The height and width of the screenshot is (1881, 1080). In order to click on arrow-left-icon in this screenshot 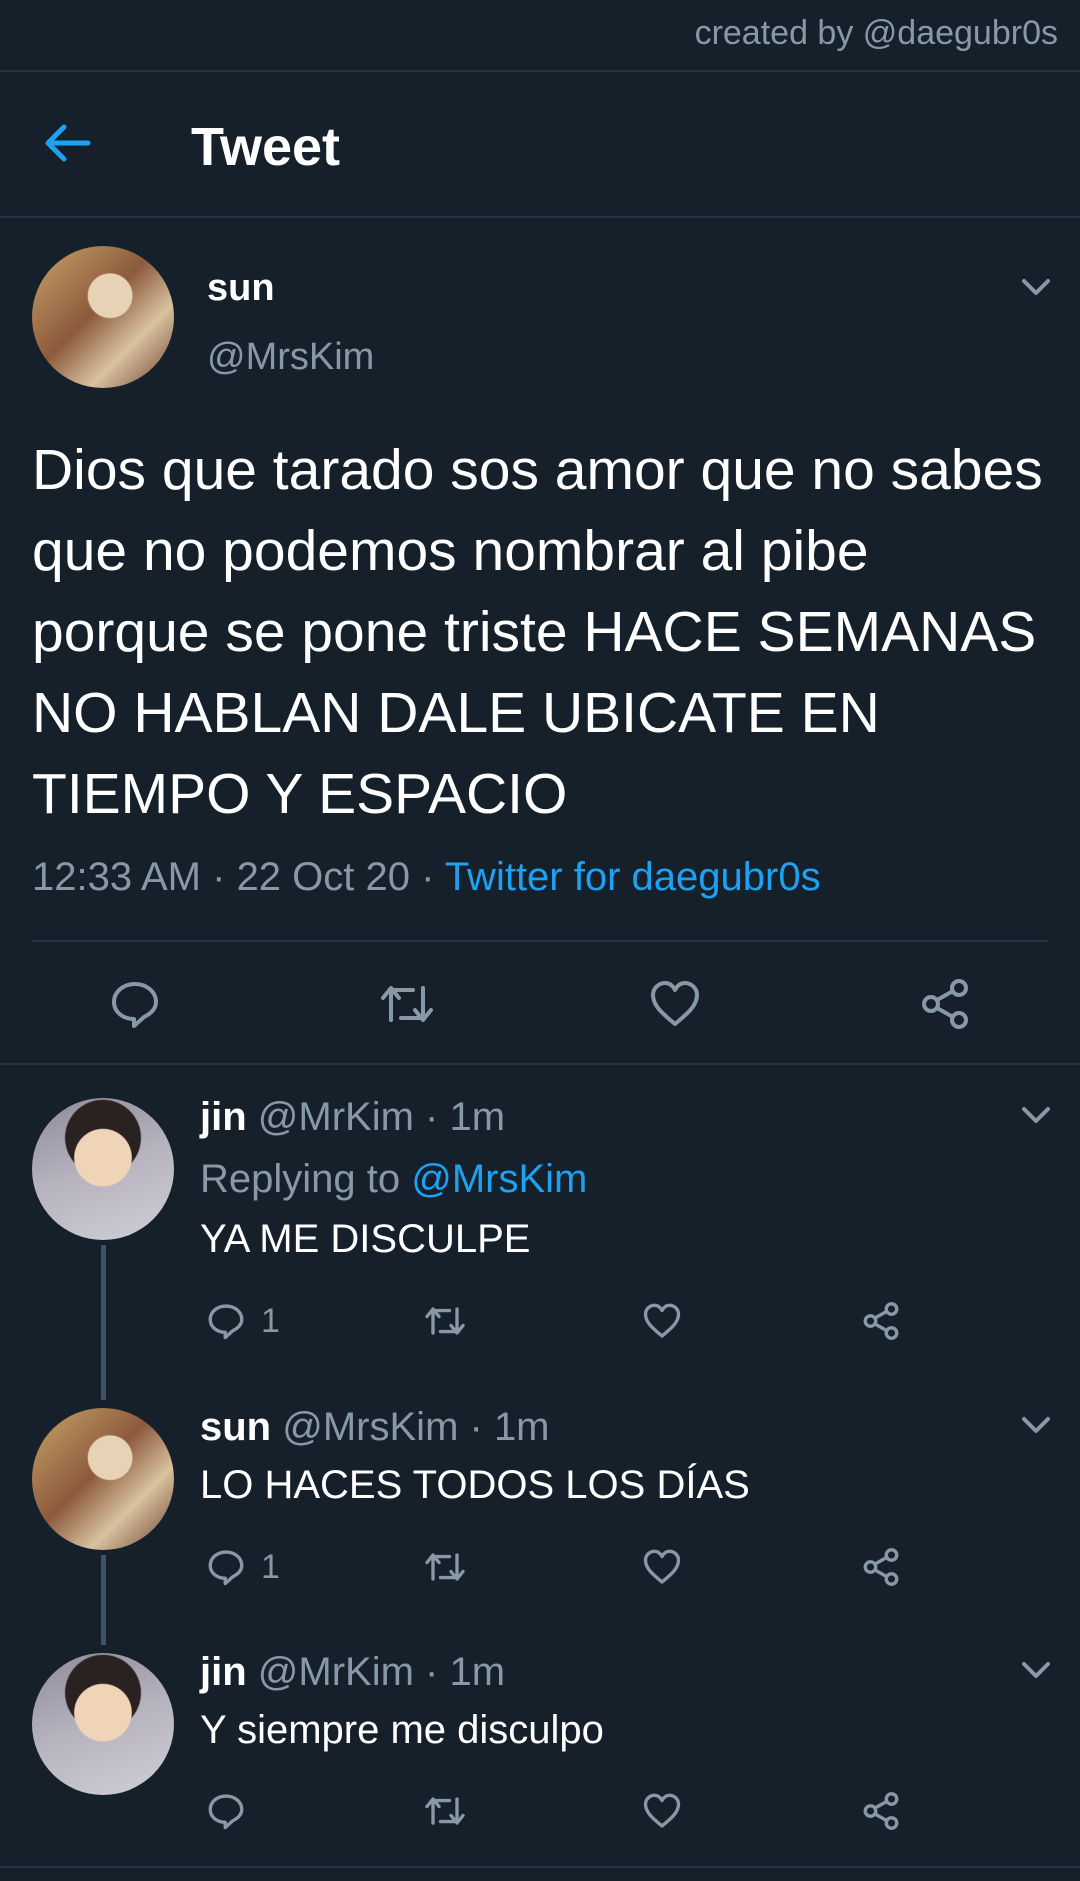, I will do `click(68, 143)`.